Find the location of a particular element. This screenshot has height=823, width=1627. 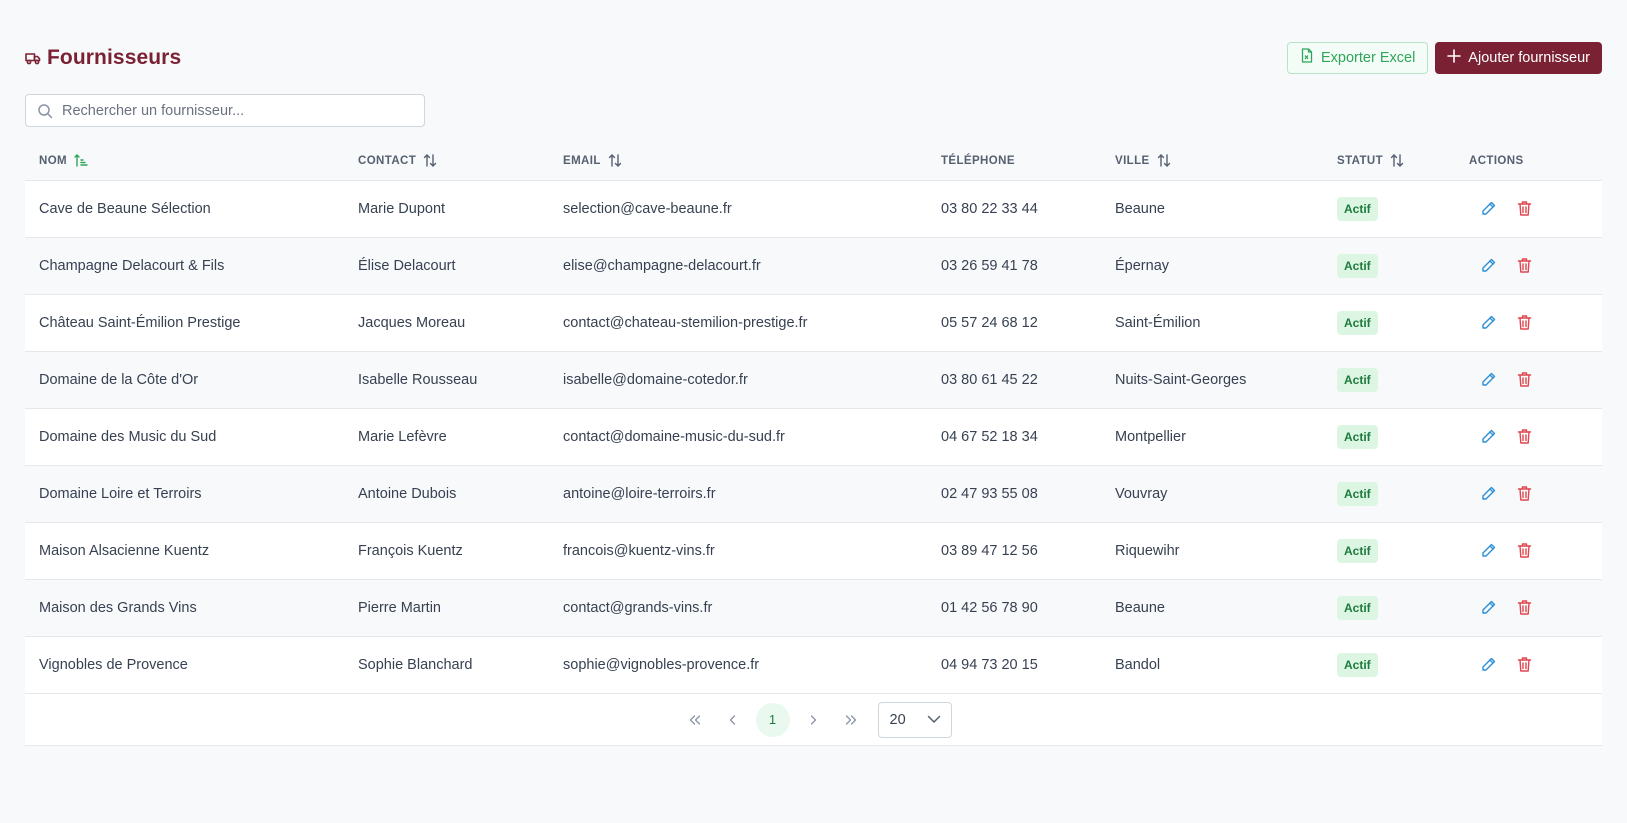

search-input is located at coordinates (232, 110).